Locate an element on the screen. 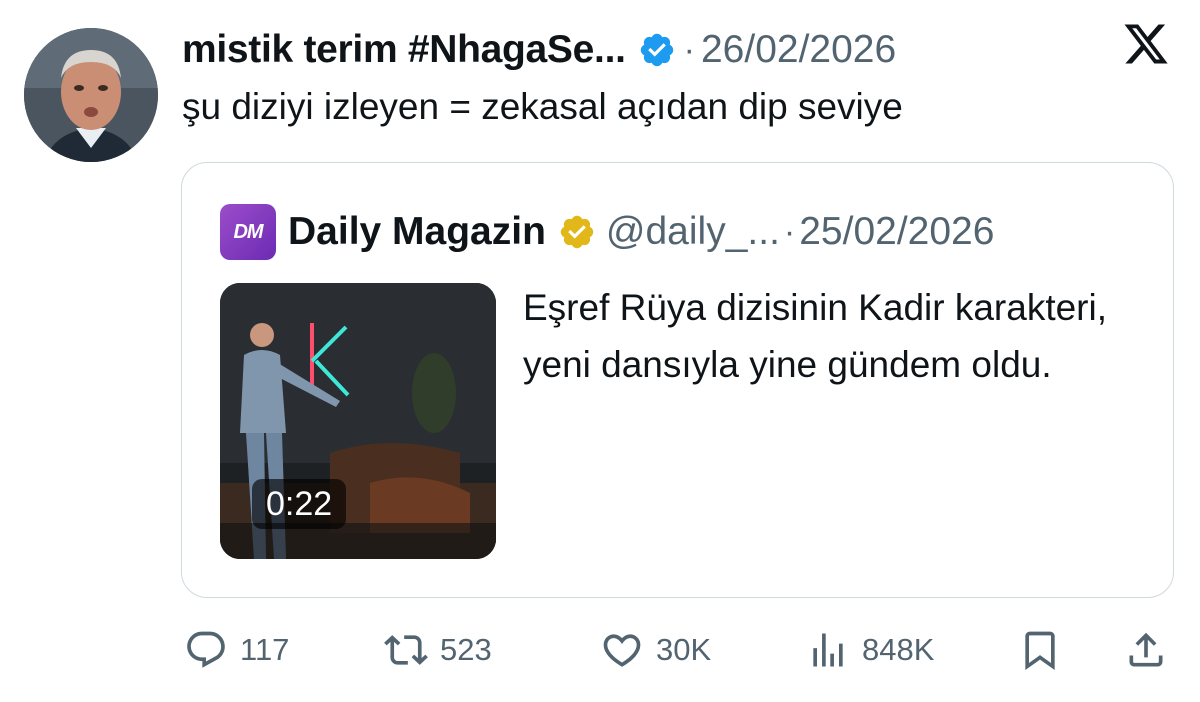  bookmark-icon is located at coordinates (1040, 651).